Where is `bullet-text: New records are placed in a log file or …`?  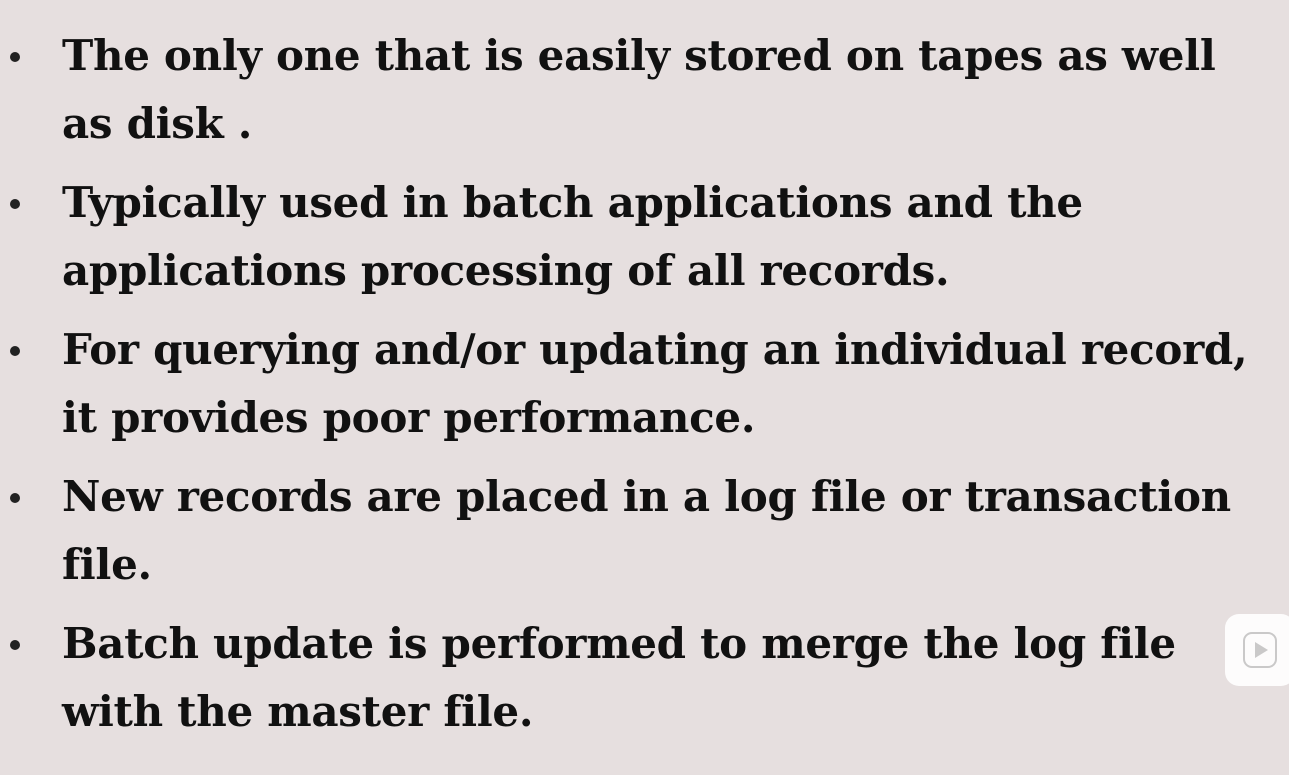
bullet-text: New records are placed in a log file or … is located at coordinates (646, 530).